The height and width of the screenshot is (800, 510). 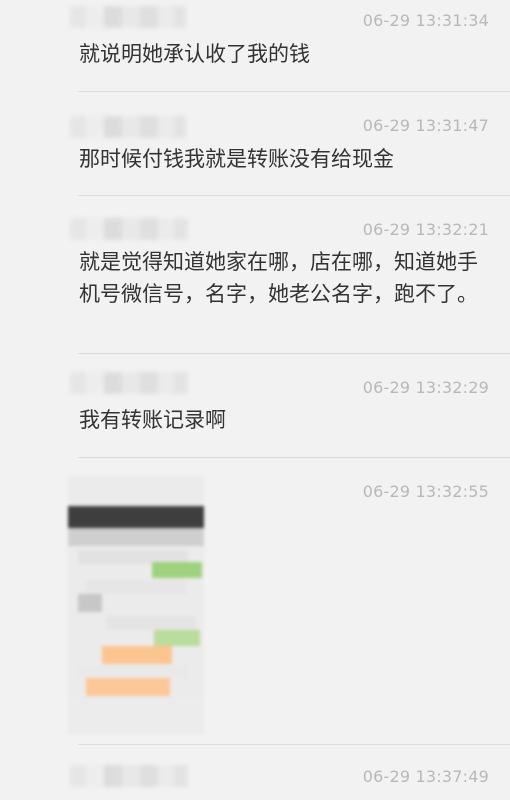 What do you see at coordinates (152, 420) in the screenshot?
I see `message-text: 我有转账记录啊` at bounding box center [152, 420].